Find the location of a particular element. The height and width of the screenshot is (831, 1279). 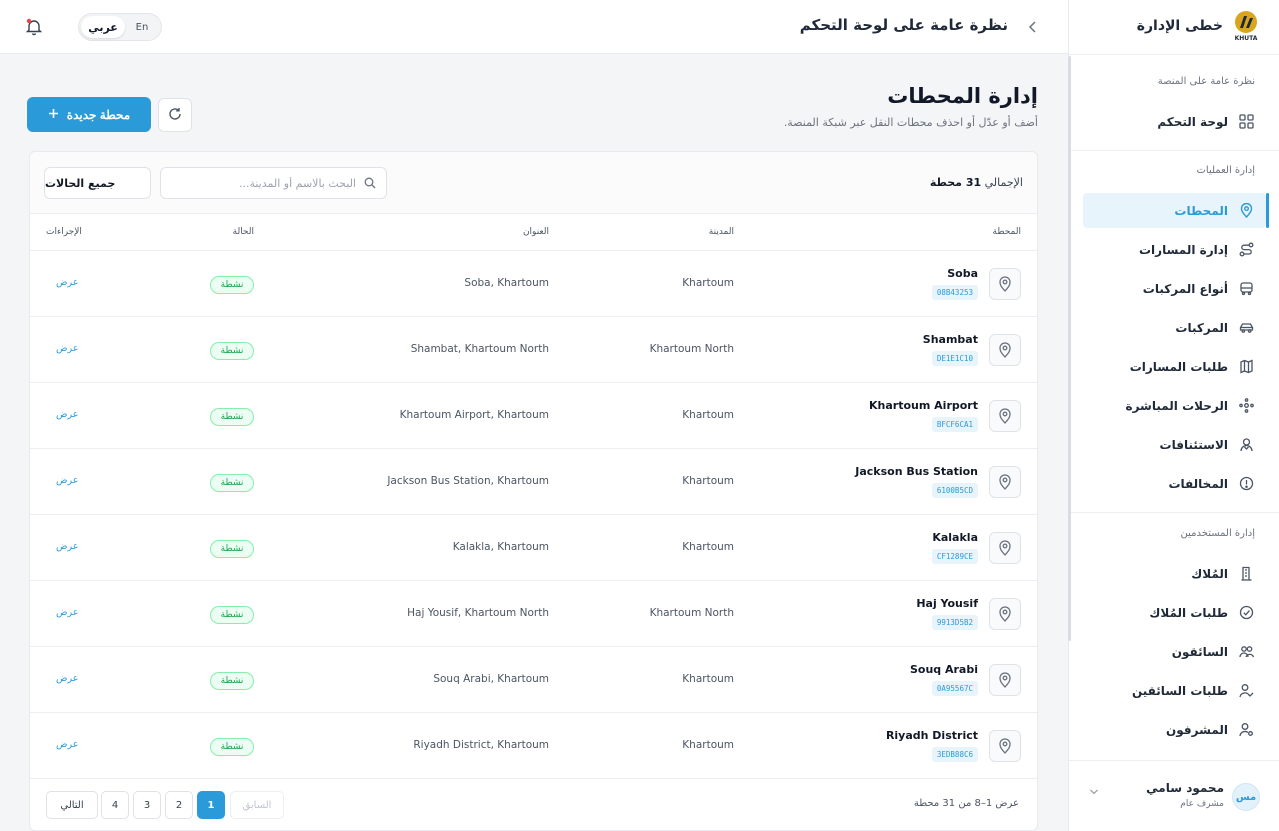

sidebar-item-live-trips: الرحلات المباشرة is located at coordinates (1174, 405).